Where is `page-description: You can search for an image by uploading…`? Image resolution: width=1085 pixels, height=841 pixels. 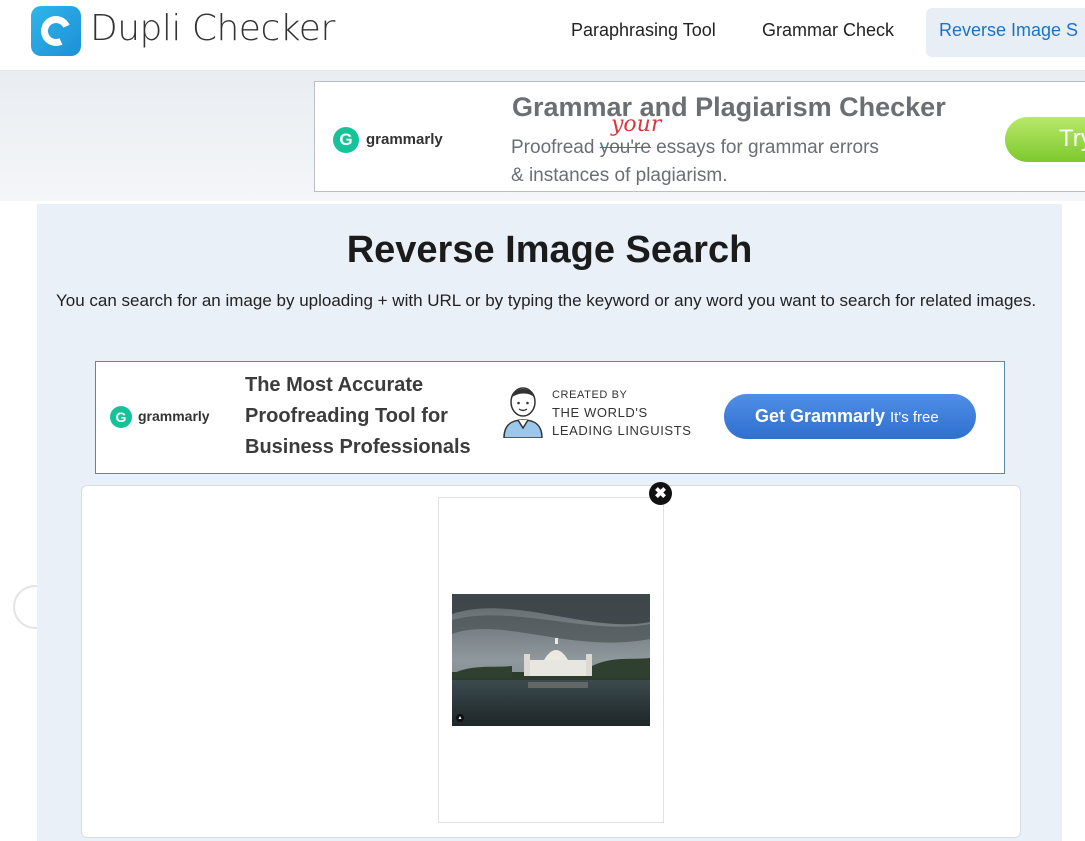
page-description: You can search for an image by uploading… is located at coordinates (546, 300).